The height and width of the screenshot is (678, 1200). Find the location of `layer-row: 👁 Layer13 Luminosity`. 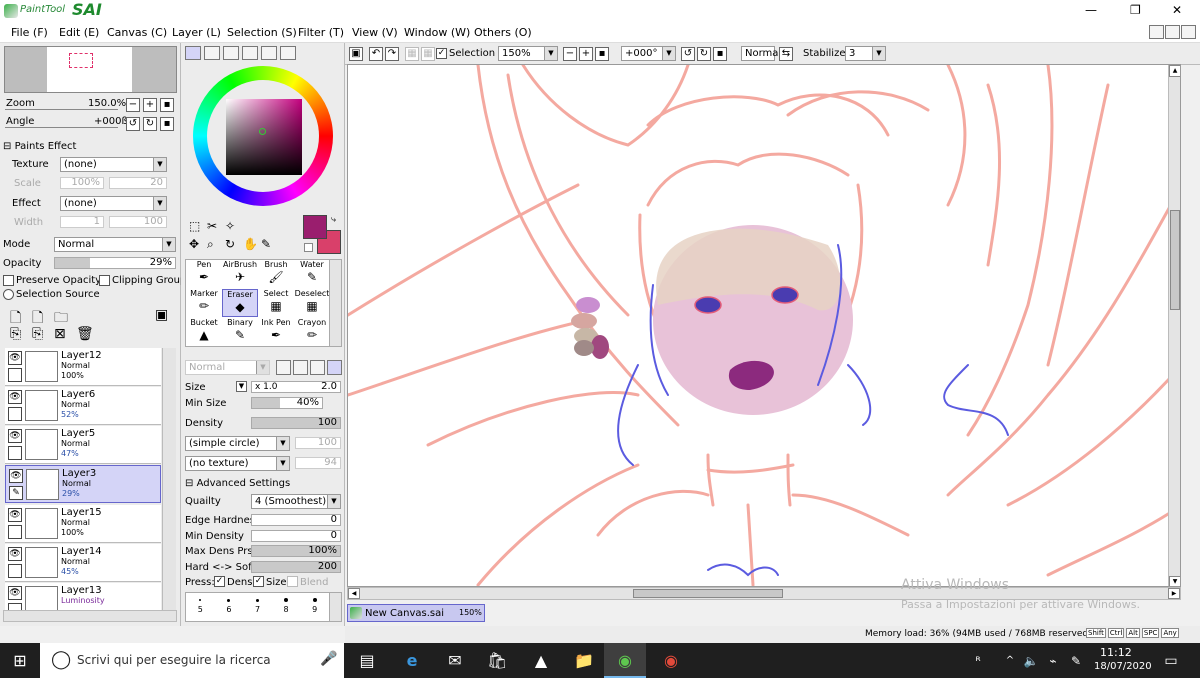

layer-row: 👁 Layer13 Luminosity is located at coordinates (83, 596).